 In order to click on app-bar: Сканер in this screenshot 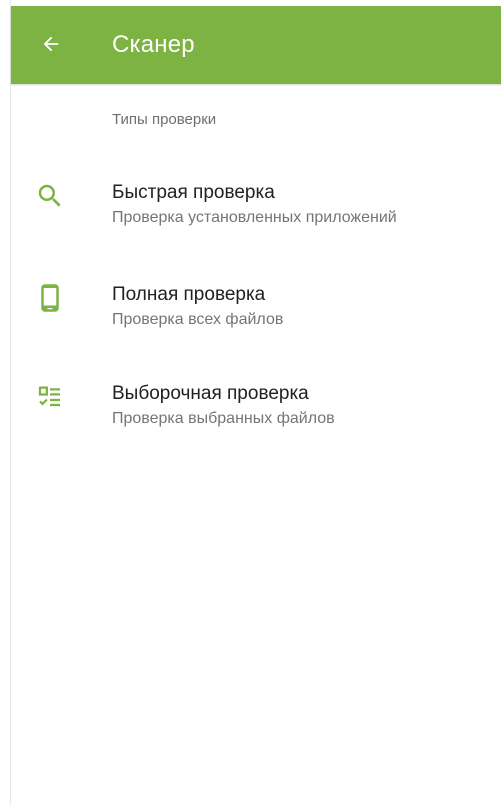, I will do `click(256, 45)`.